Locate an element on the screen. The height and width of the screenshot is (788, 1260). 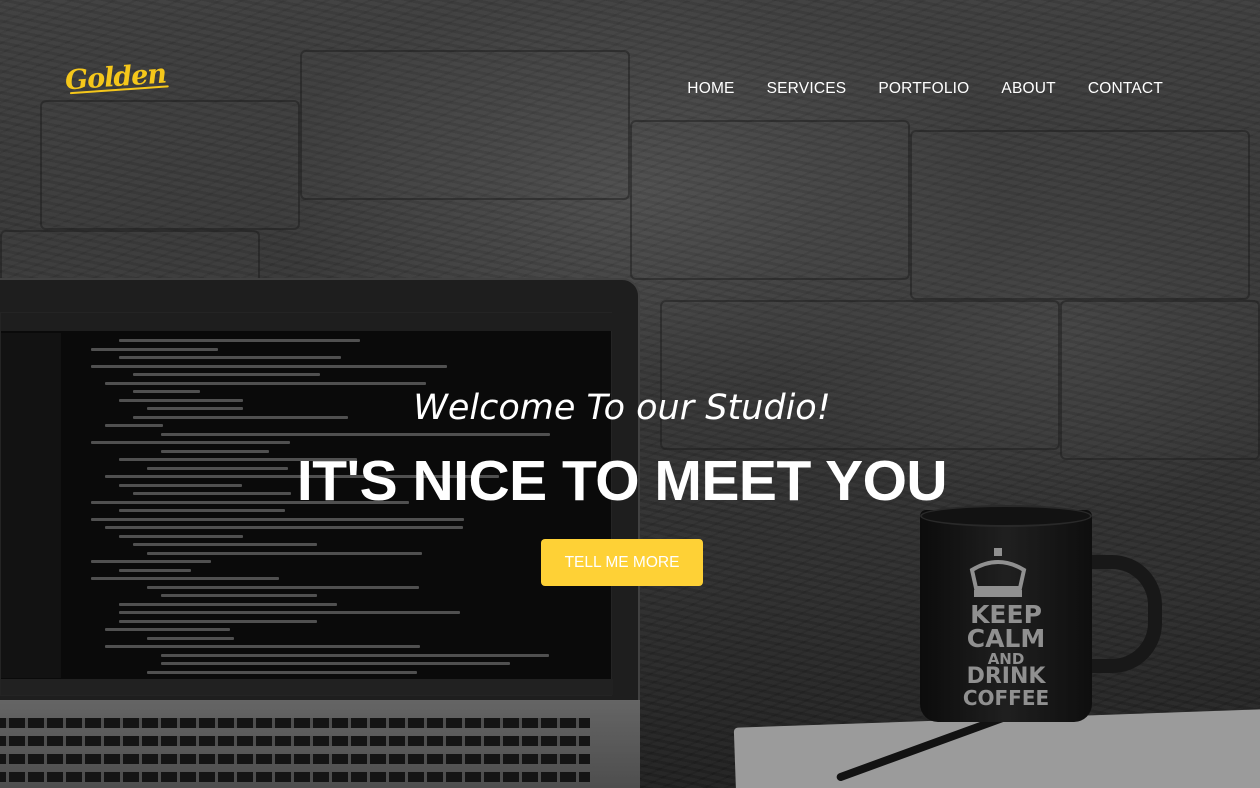
hero-subheading: Welcome To our Studio! is located at coordinates (622, 408).